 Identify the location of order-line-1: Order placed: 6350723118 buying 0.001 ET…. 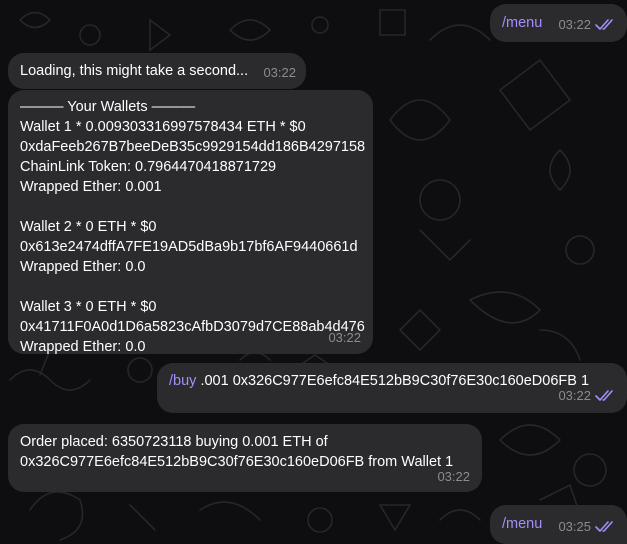
(174, 442).